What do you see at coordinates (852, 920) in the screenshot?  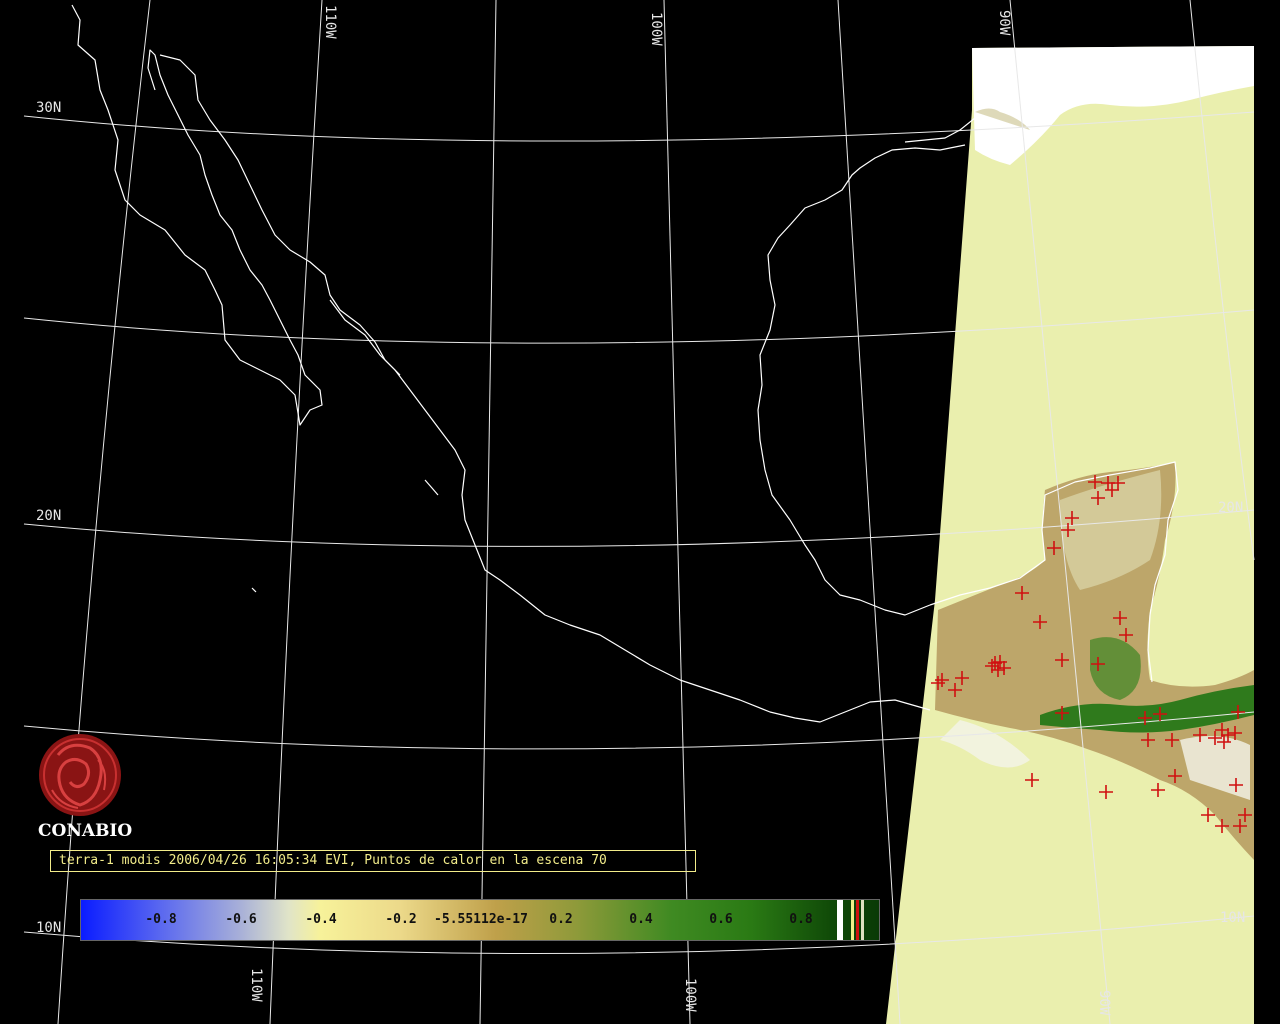 I see `colorbar-stripe-yellow` at bounding box center [852, 920].